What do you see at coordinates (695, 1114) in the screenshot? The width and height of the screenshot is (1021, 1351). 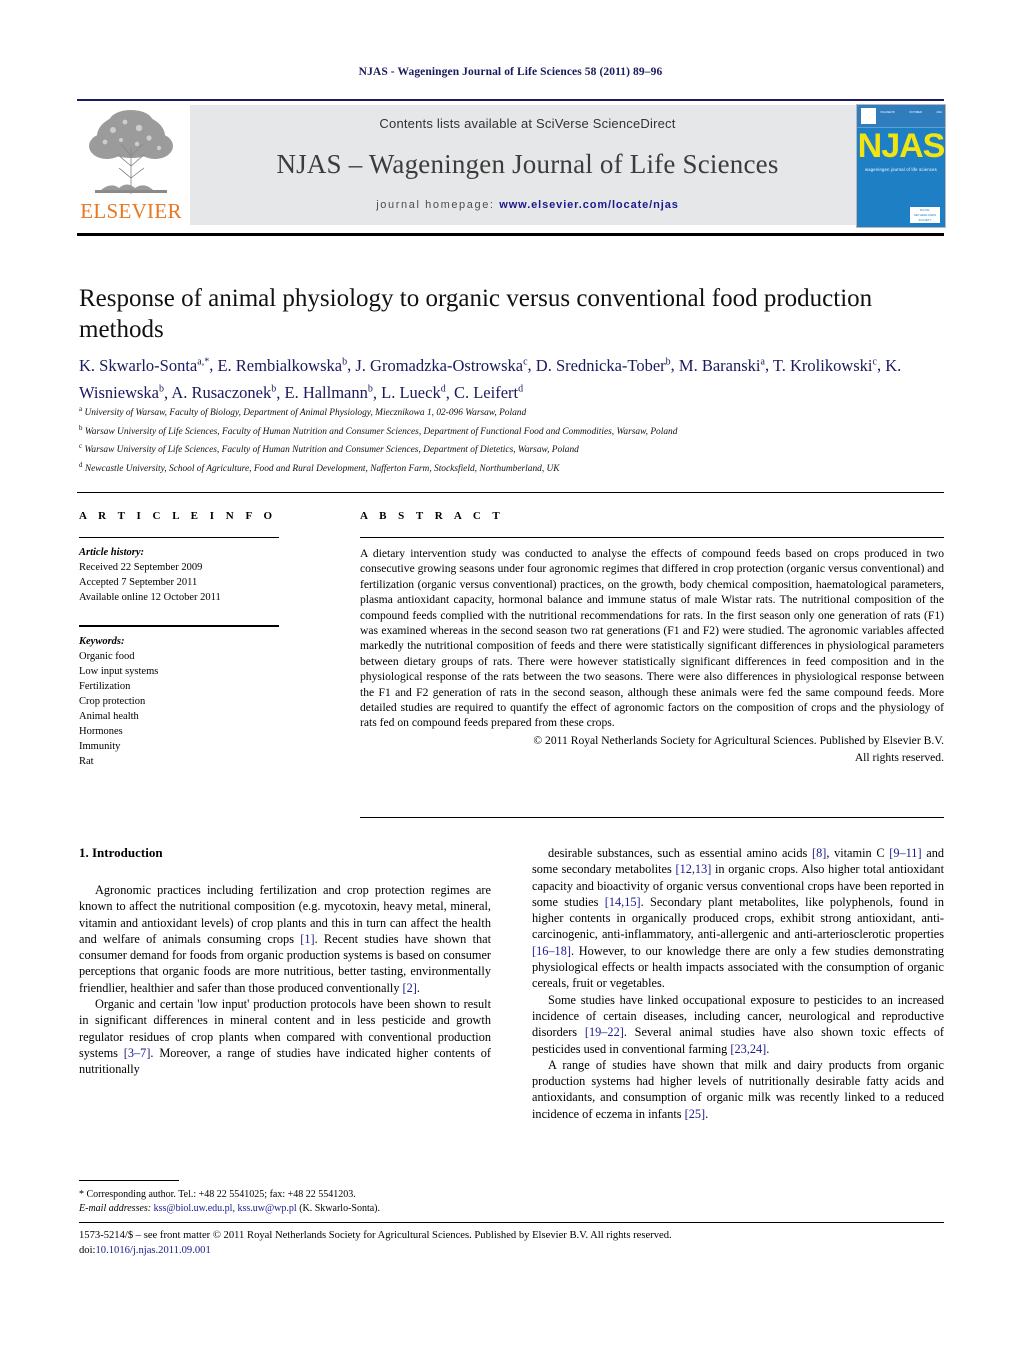 I see `reference-link: [25]` at bounding box center [695, 1114].